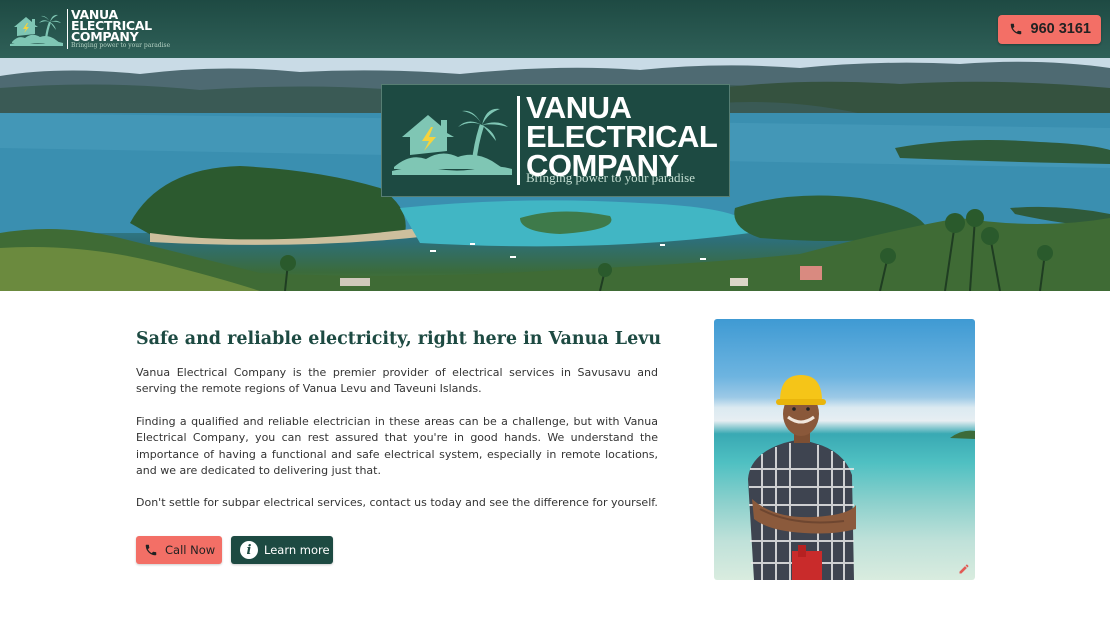  I want to click on electrician-on-beach-image, so click(861, 477).